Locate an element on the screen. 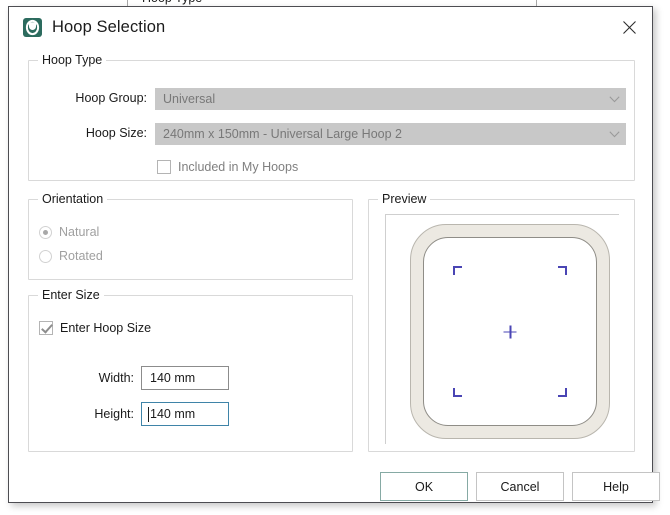 The image size is (670, 515). corner-mark-top-left-icon is located at coordinates (457, 270).